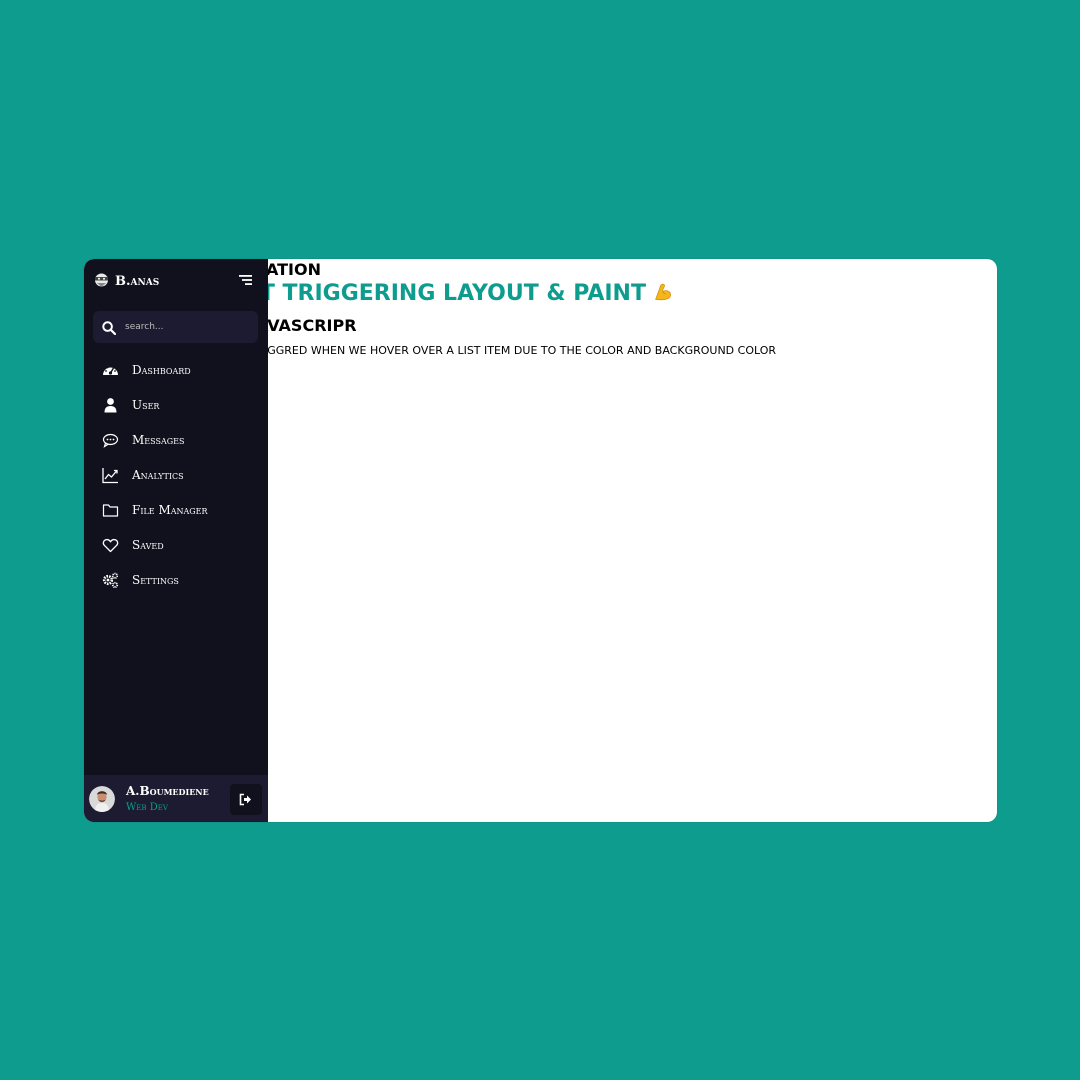  What do you see at coordinates (176, 283) in the screenshot?
I see `sidebar-header: B.anas` at bounding box center [176, 283].